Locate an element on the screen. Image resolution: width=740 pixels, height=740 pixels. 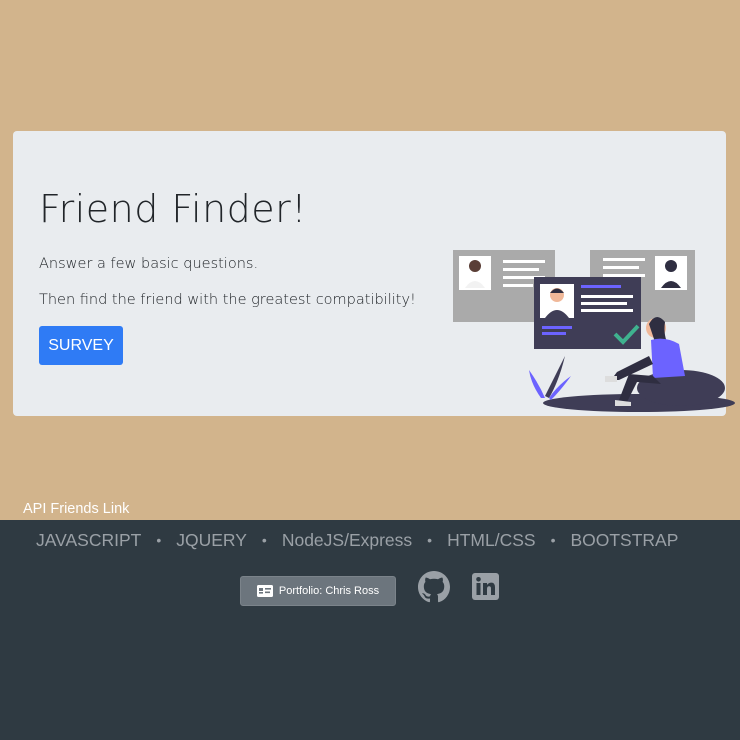
portfolio-button: Portfolio: Chris Ross is located at coordinates (318, 591).